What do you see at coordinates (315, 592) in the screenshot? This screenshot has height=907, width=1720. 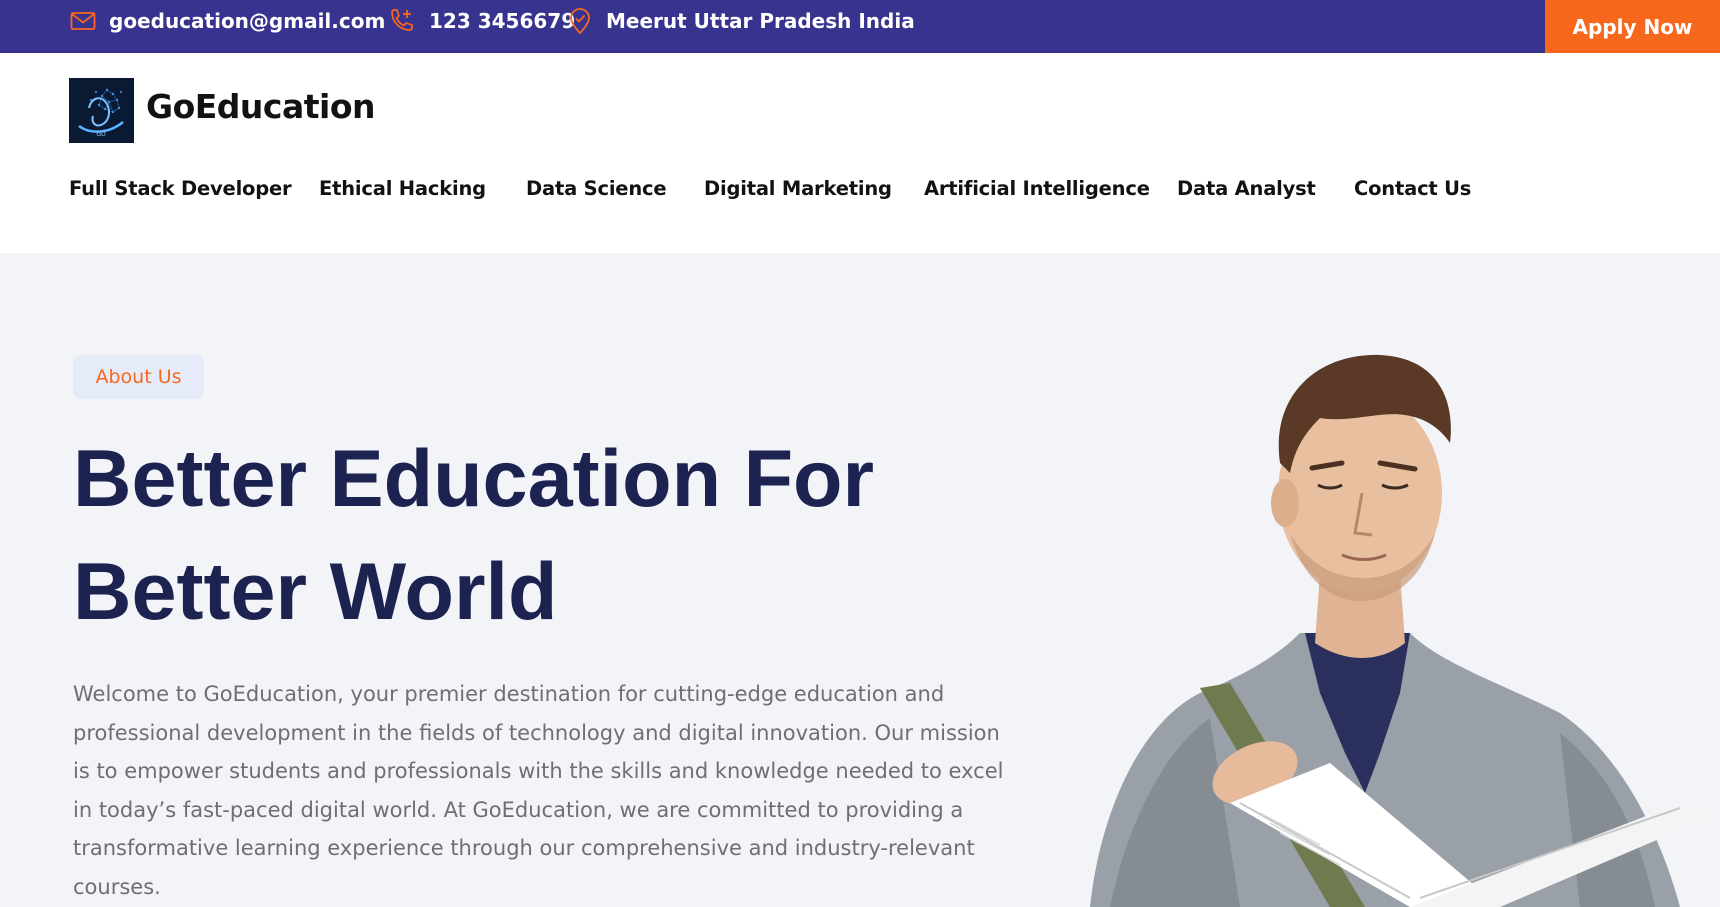 I see `headline-line-2: Better World` at bounding box center [315, 592].